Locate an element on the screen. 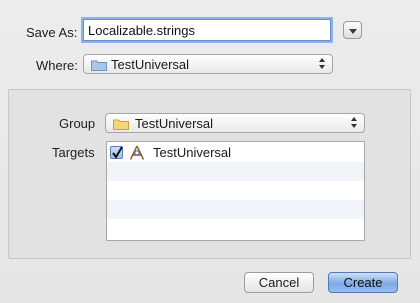 This screenshot has width=420, height=303. group-label: Group is located at coordinates (77, 123).